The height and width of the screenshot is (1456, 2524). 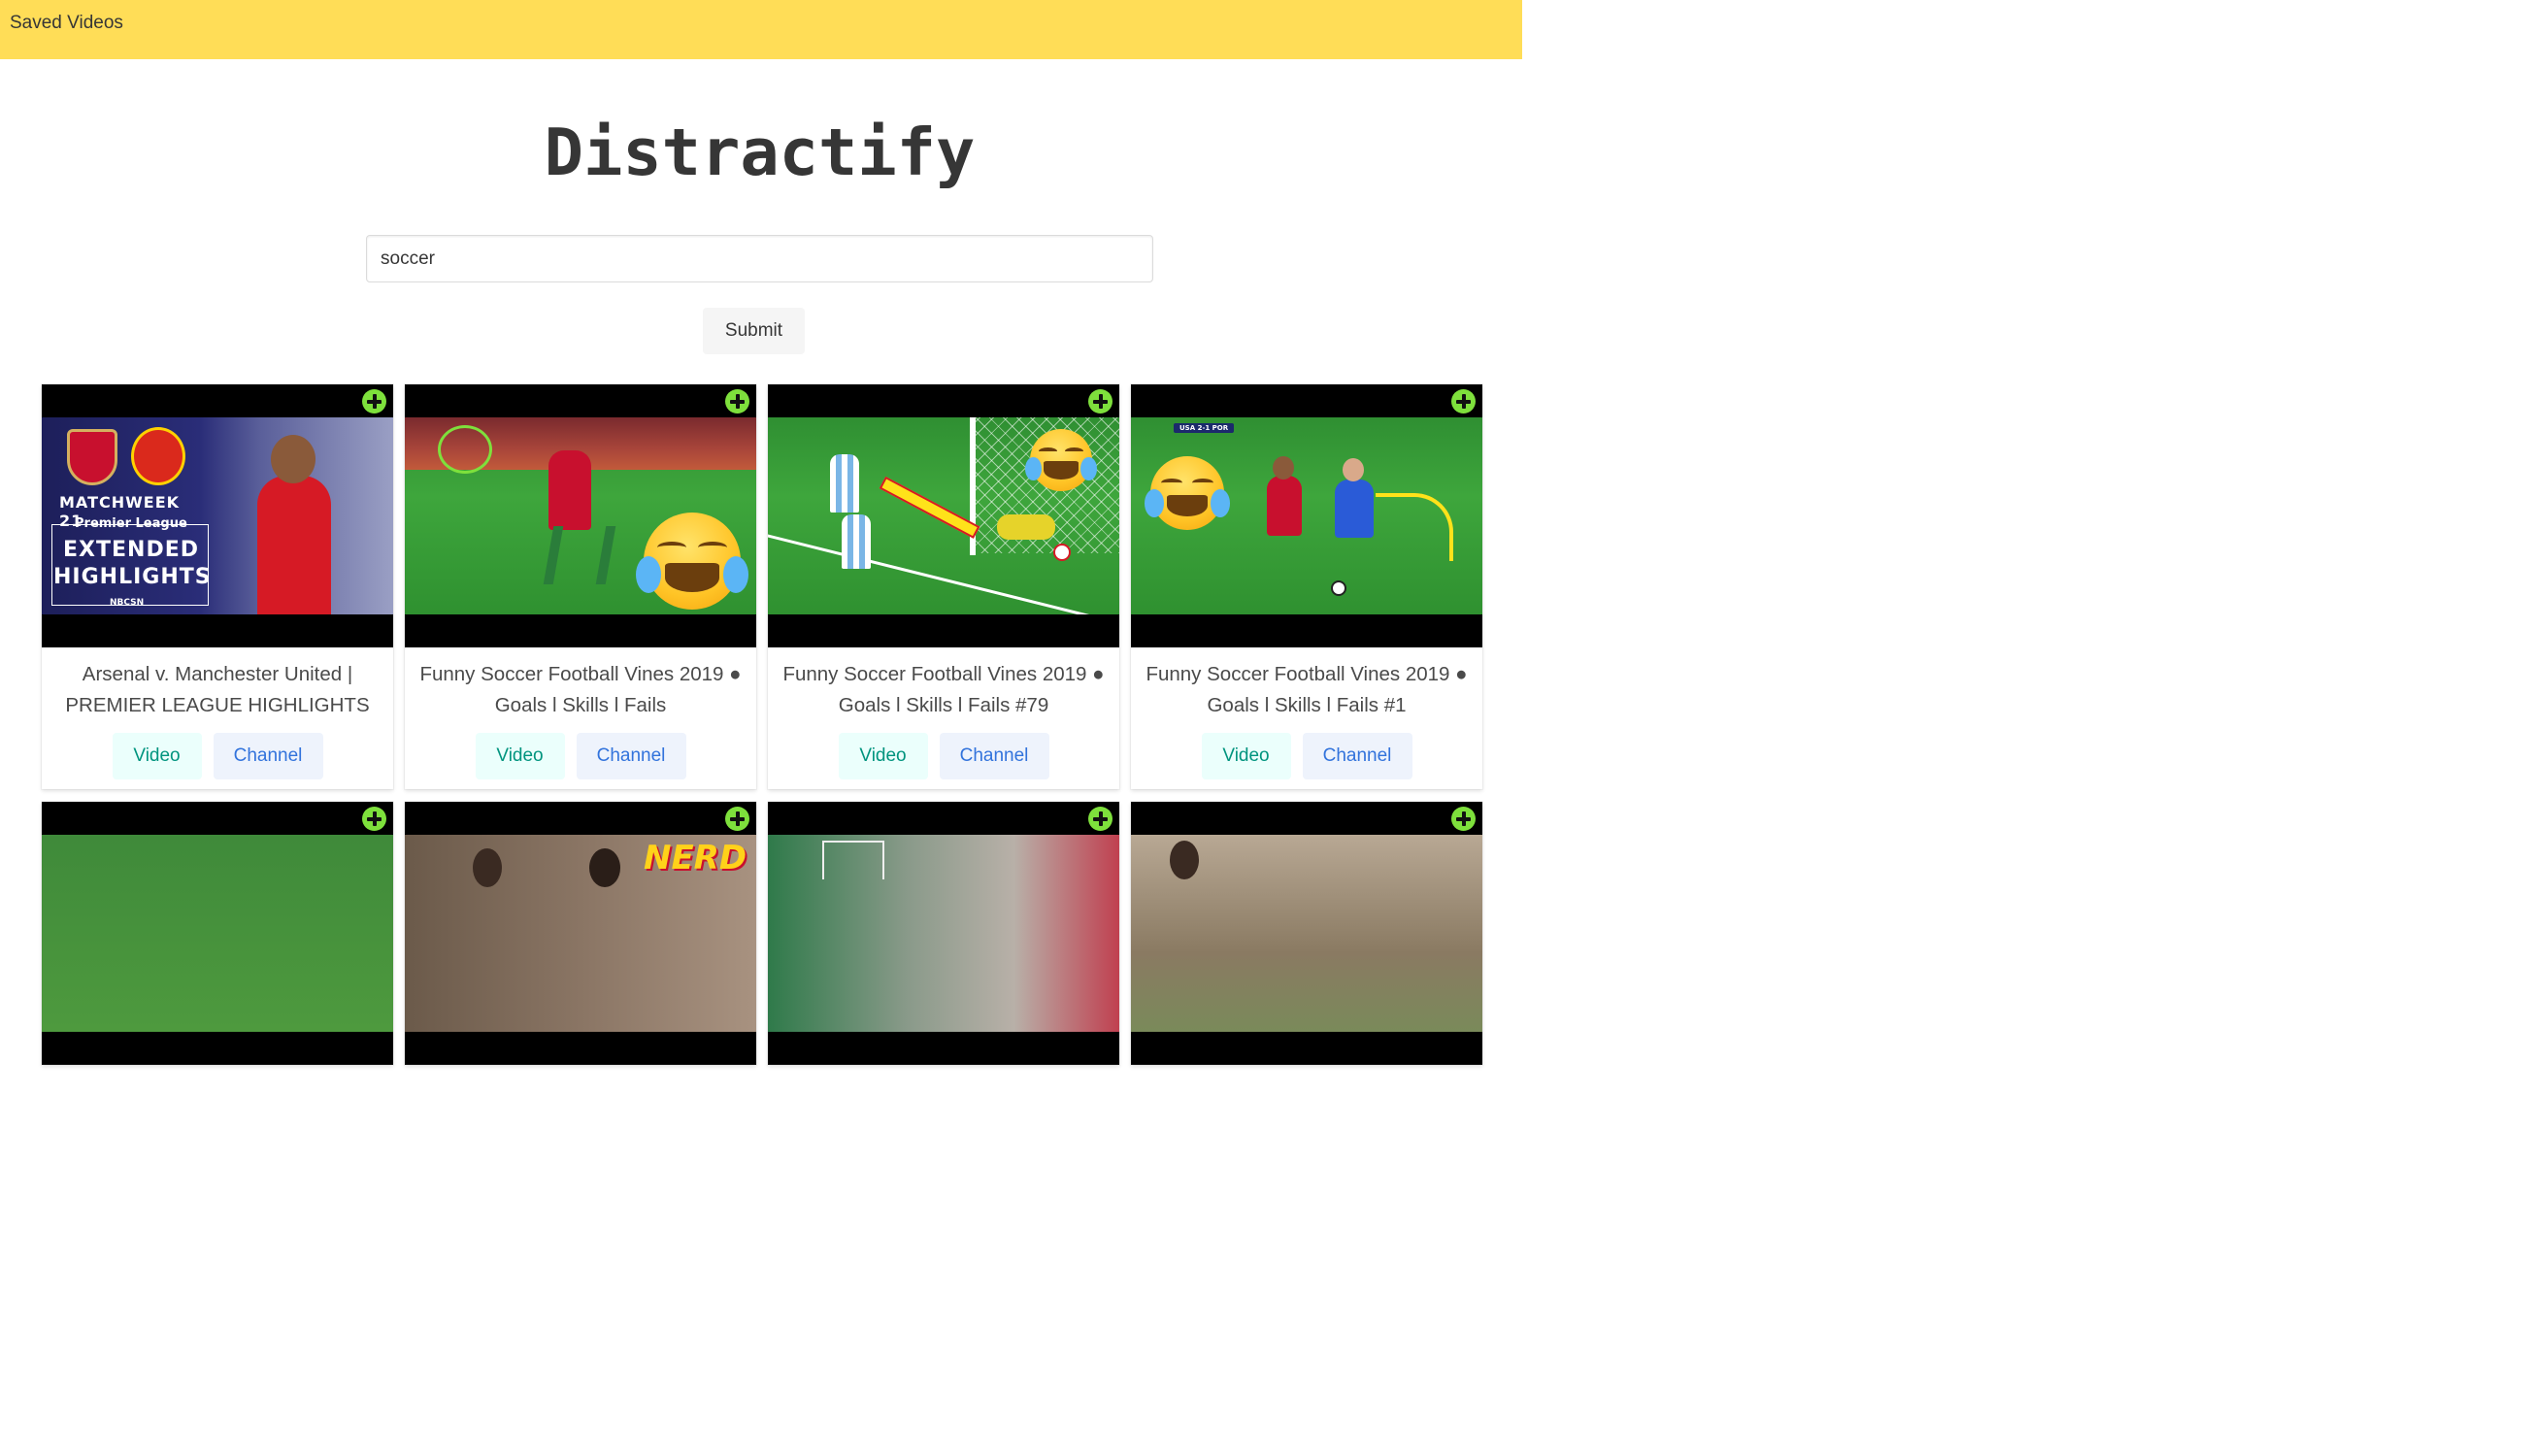 What do you see at coordinates (759, 258) in the screenshot?
I see `search-input` at bounding box center [759, 258].